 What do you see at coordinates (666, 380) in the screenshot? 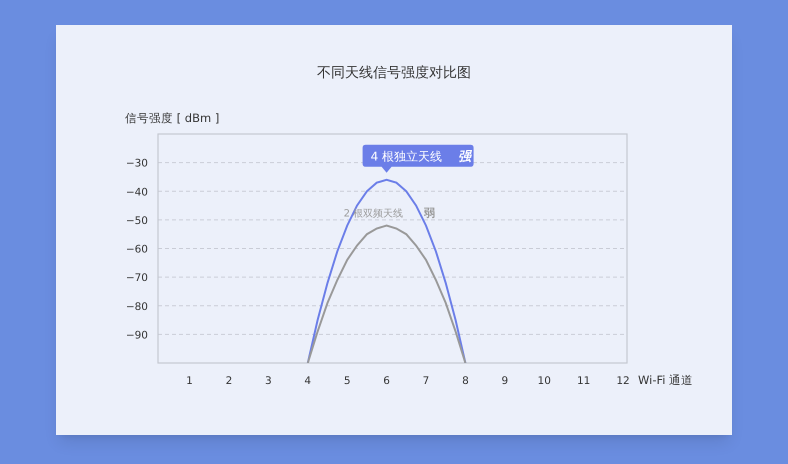
I see `x-axis-title: Wi-Fi 通道` at bounding box center [666, 380].